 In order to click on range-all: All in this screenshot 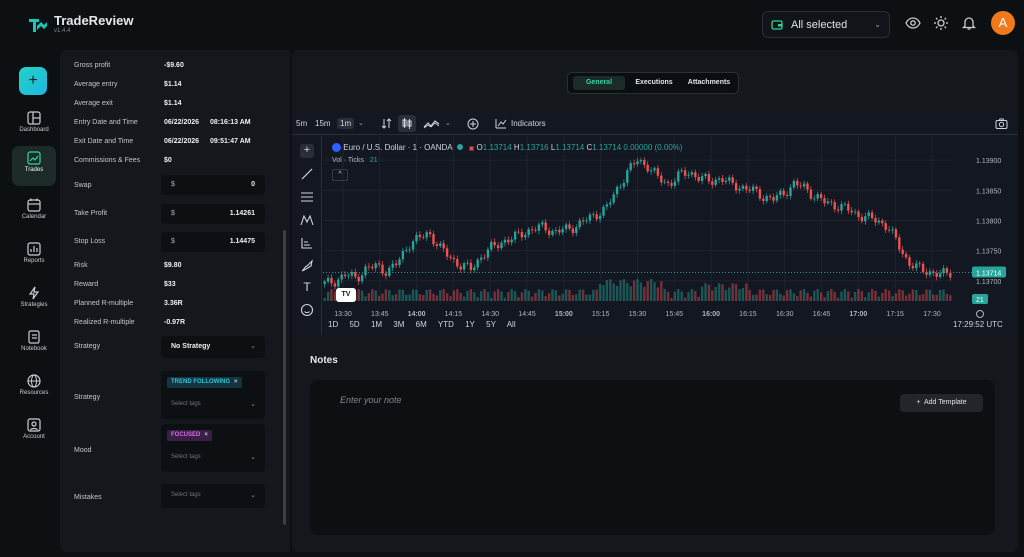, I will do `click(511, 324)`.